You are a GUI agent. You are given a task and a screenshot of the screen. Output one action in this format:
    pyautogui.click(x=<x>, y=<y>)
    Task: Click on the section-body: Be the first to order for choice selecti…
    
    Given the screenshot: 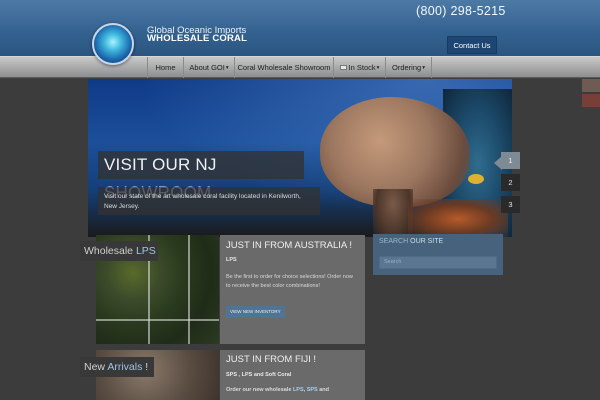 What is the action you would take?
    pyautogui.click(x=289, y=281)
    